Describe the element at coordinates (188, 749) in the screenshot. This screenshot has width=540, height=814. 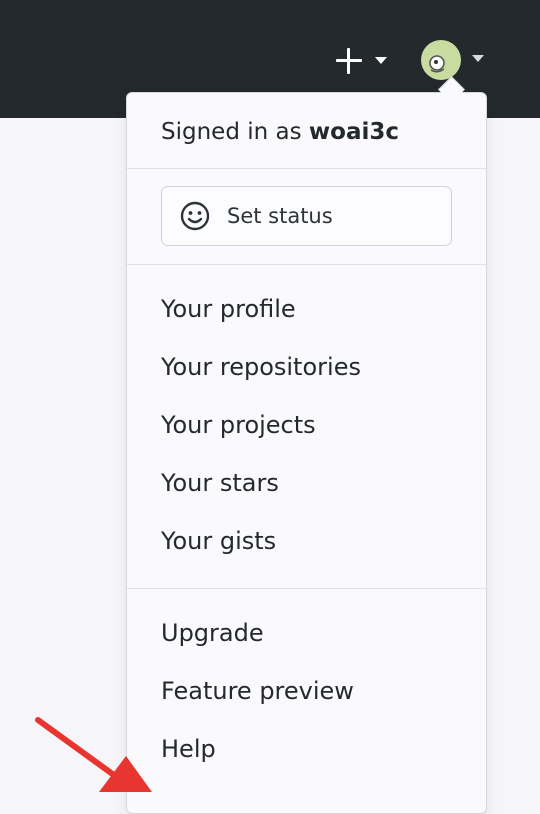
I see `menu-item-help: Help` at that location.